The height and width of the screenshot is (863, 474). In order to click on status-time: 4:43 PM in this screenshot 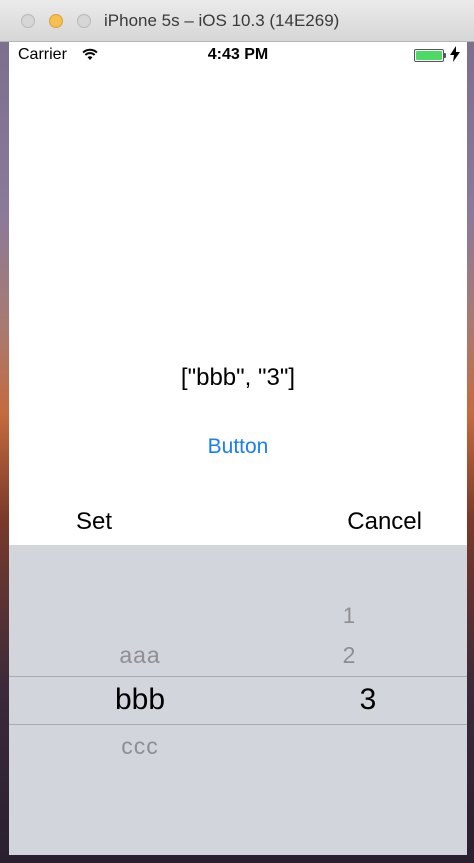, I will do `click(238, 54)`.